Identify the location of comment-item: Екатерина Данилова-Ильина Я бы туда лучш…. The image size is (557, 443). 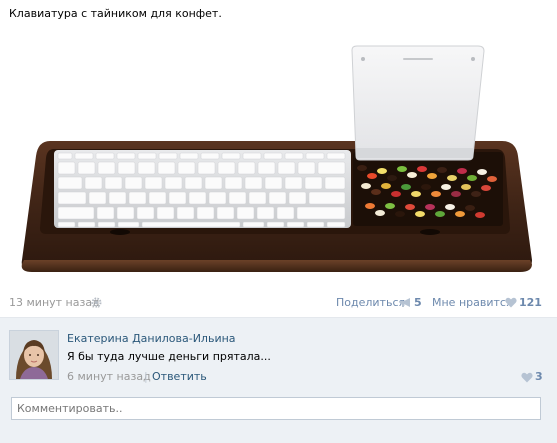
(276, 358).